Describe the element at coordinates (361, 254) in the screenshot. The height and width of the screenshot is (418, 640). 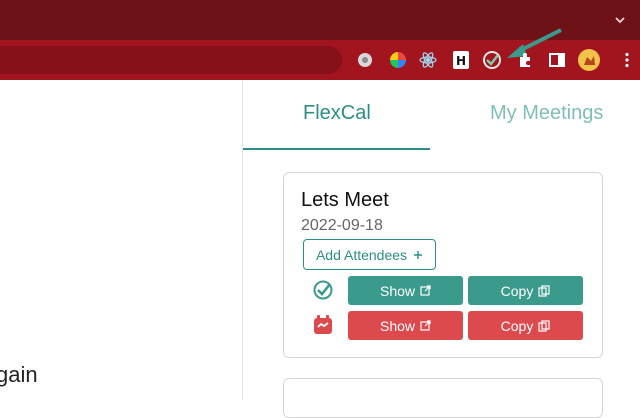
I see `add-attendees-label: Add Attendees` at that location.